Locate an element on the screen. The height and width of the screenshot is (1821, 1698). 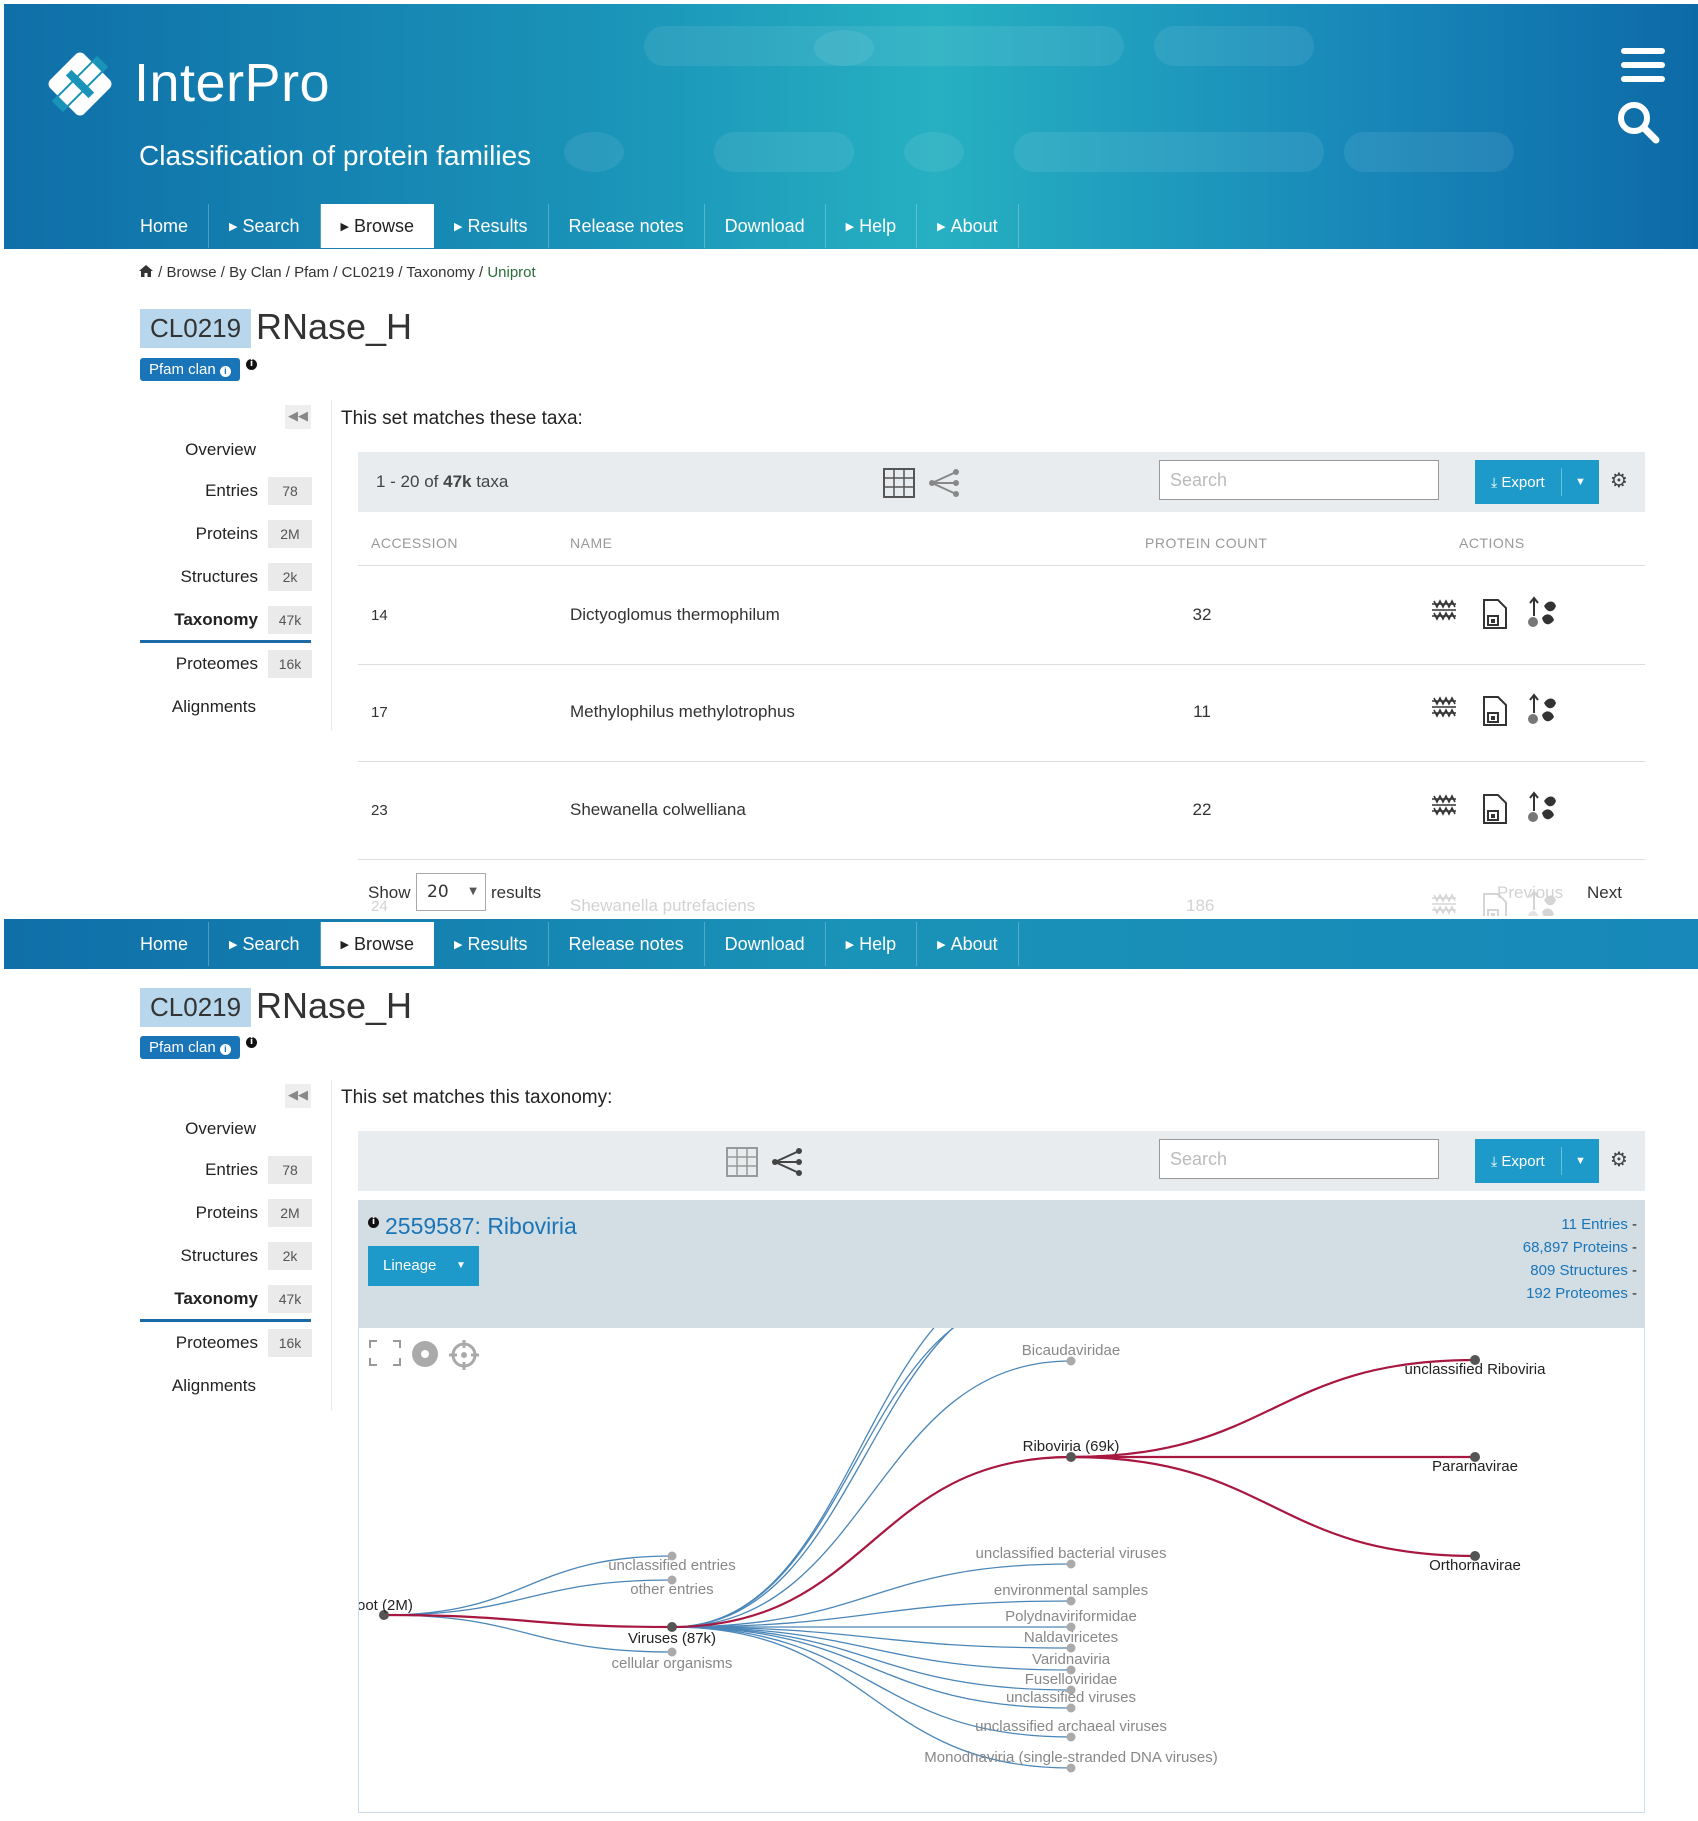
stat-entries-text: 11 Entries is located at coordinates (1594, 1224).